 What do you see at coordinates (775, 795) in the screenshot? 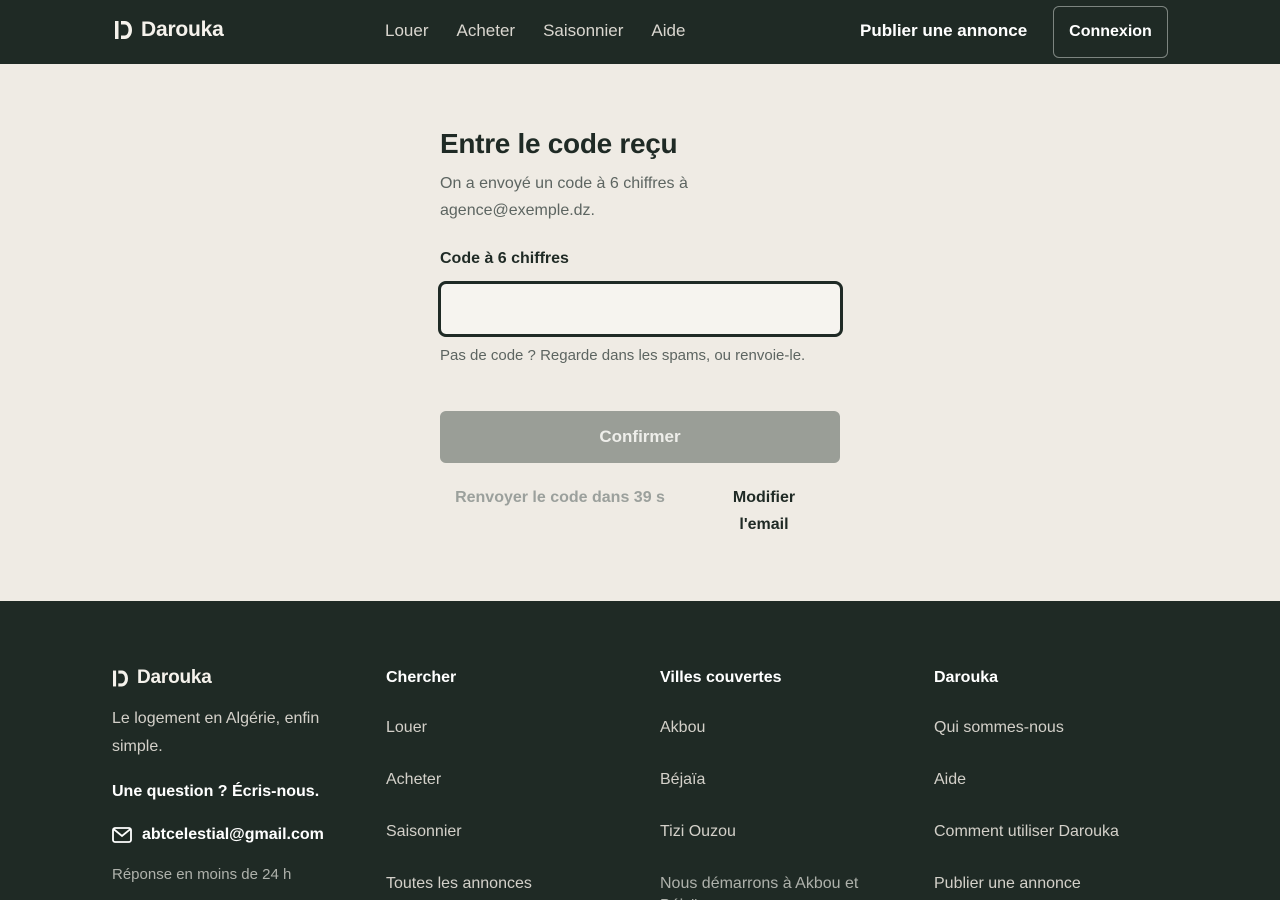
I see `footer-link-bejaia: Béjaïa` at bounding box center [775, 795].